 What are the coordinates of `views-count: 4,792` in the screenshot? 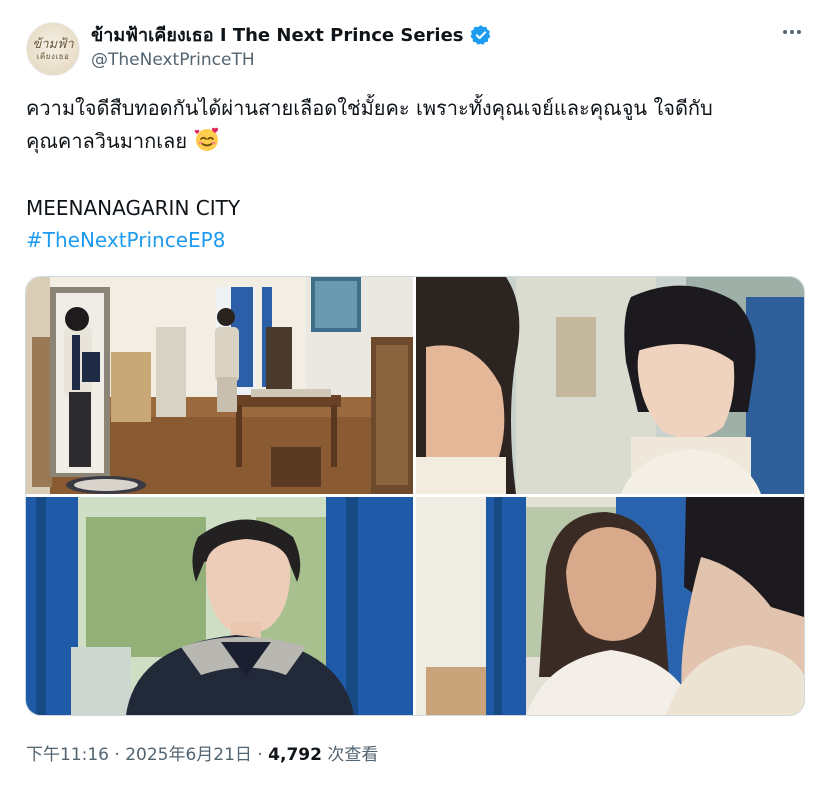 It's located at (295, 755).